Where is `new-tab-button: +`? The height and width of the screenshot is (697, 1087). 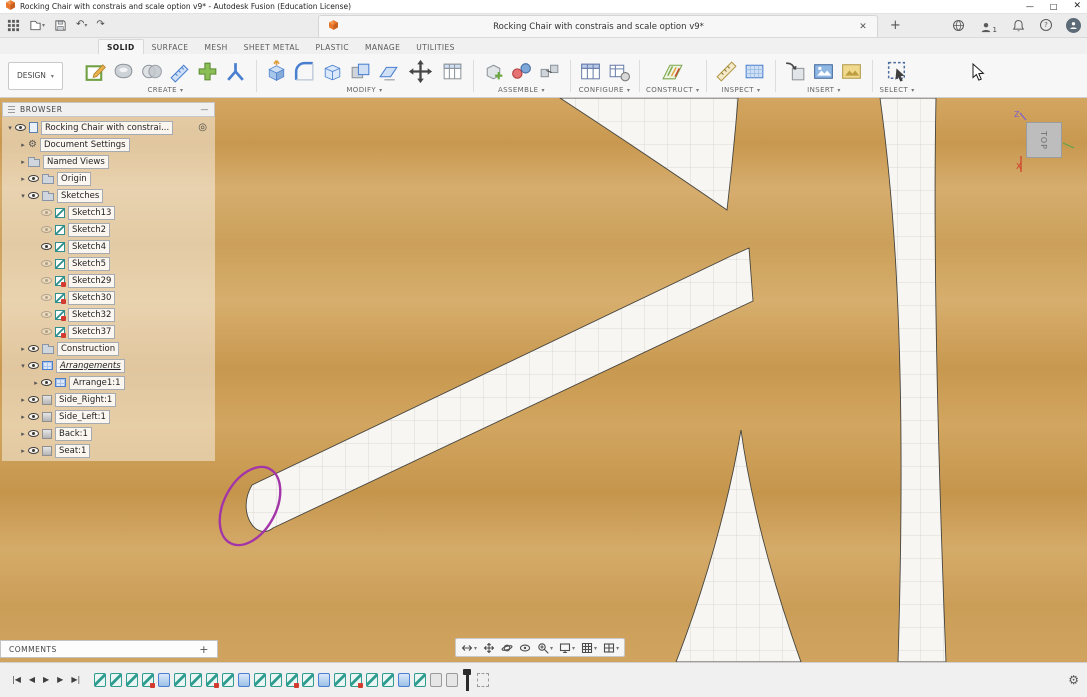 new-tab-button: + is located at coordinates (895, 25).